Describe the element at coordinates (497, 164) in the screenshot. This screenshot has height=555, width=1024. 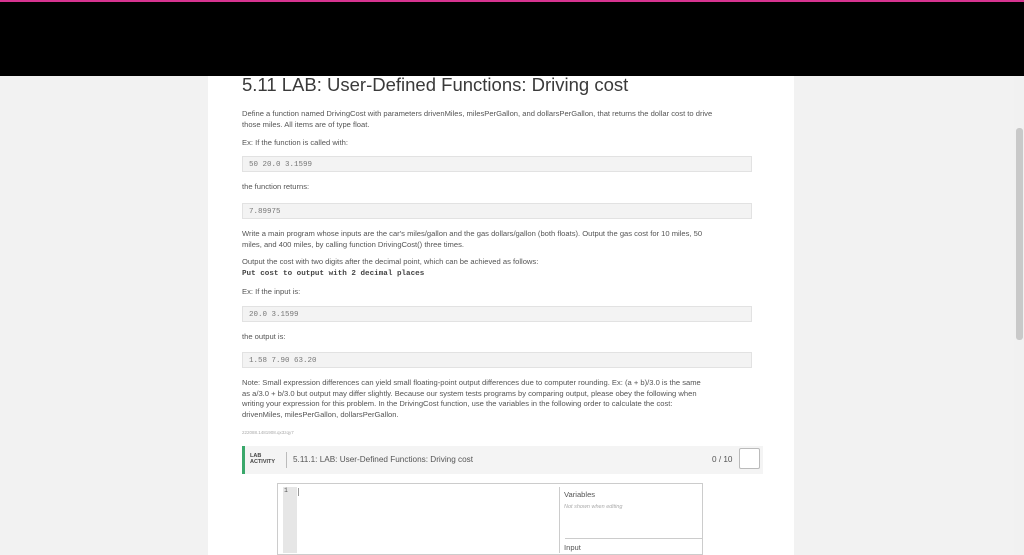
I see `example-input-code: 50 20.0 3.1599` at that location.